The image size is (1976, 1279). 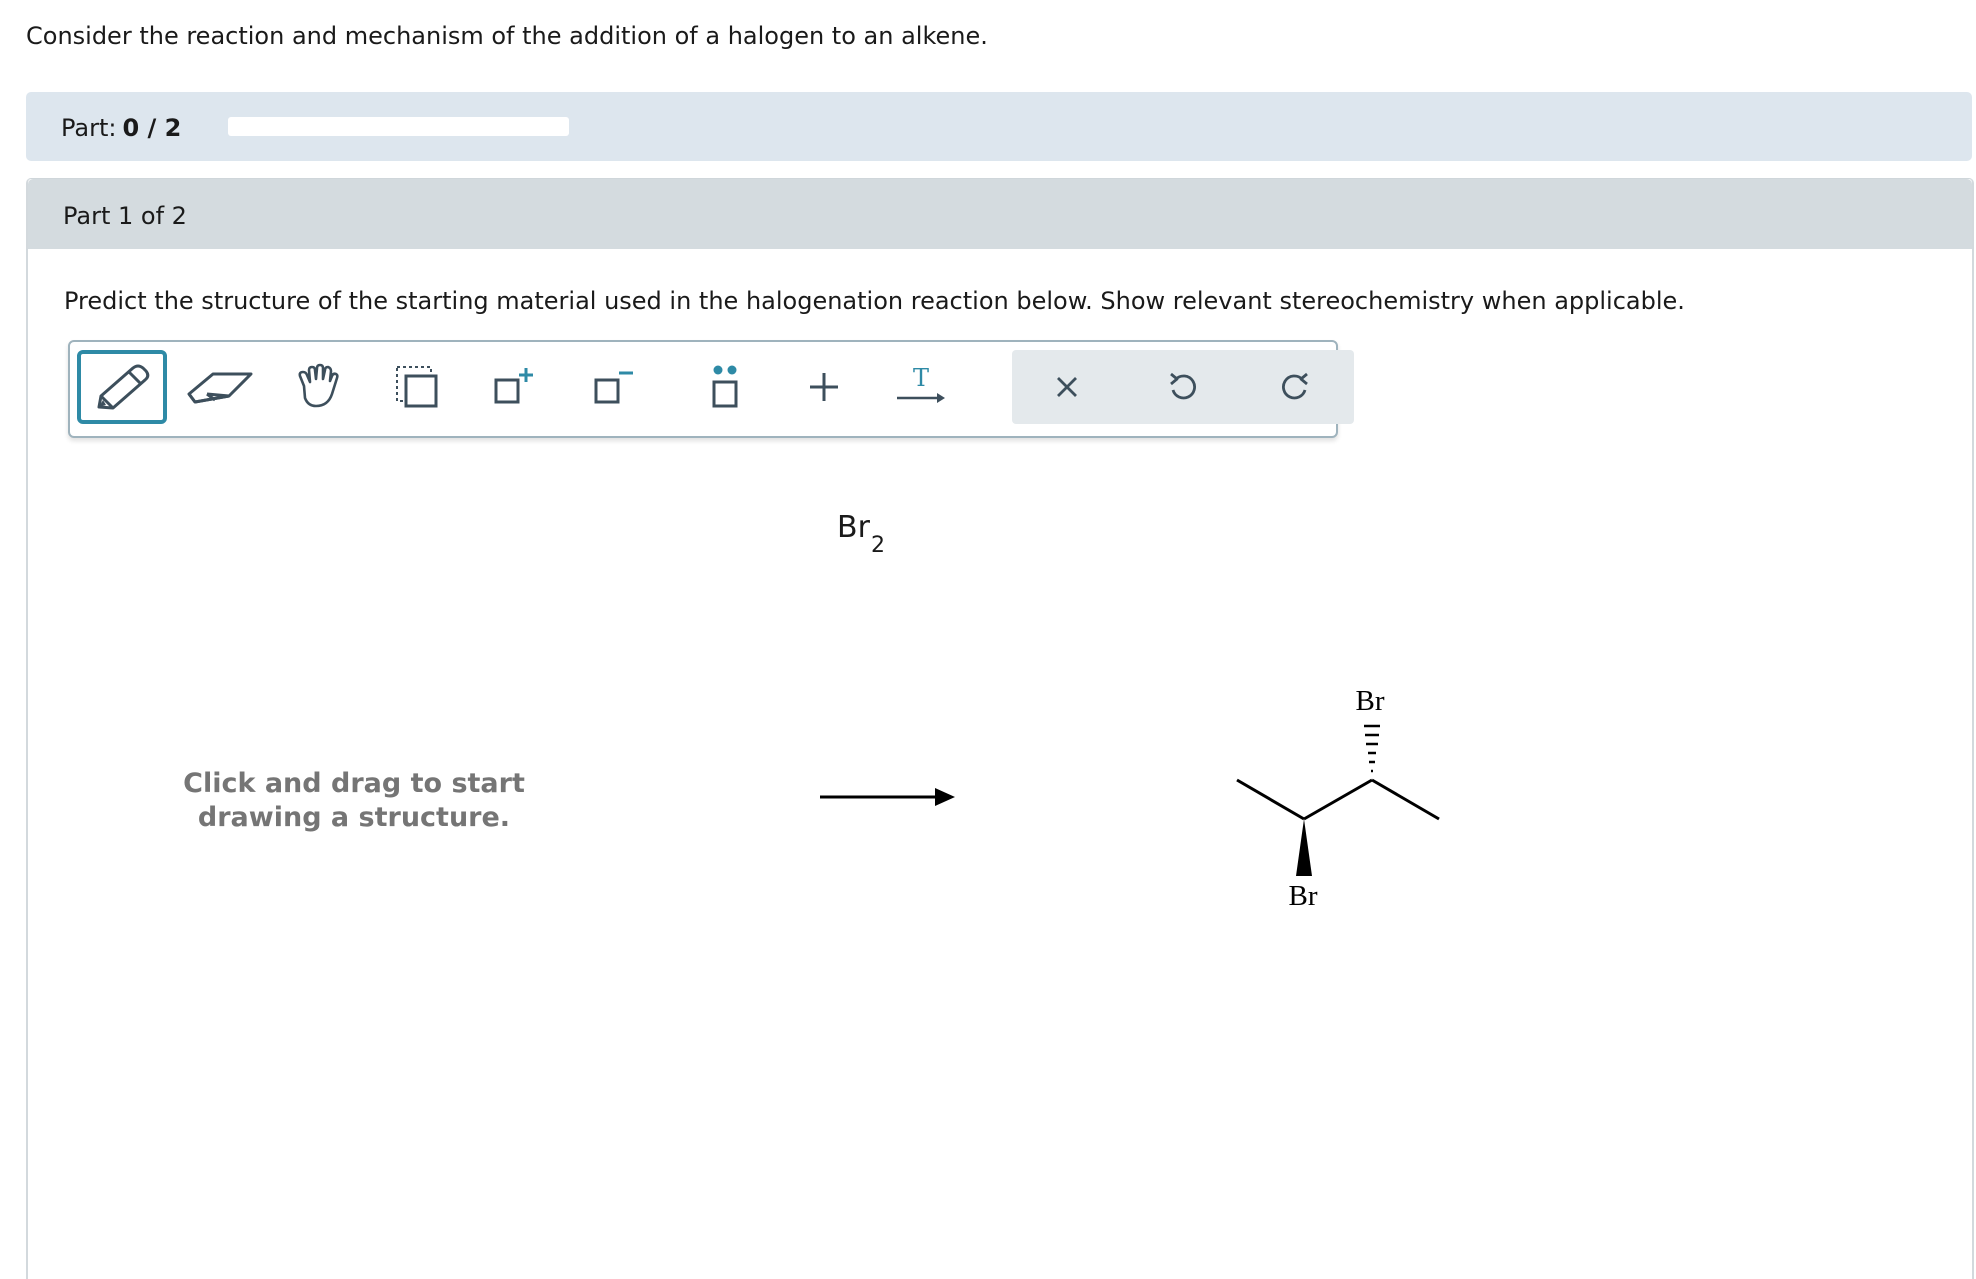 I want to click on hash-bond, so click(x=1372, y=748).